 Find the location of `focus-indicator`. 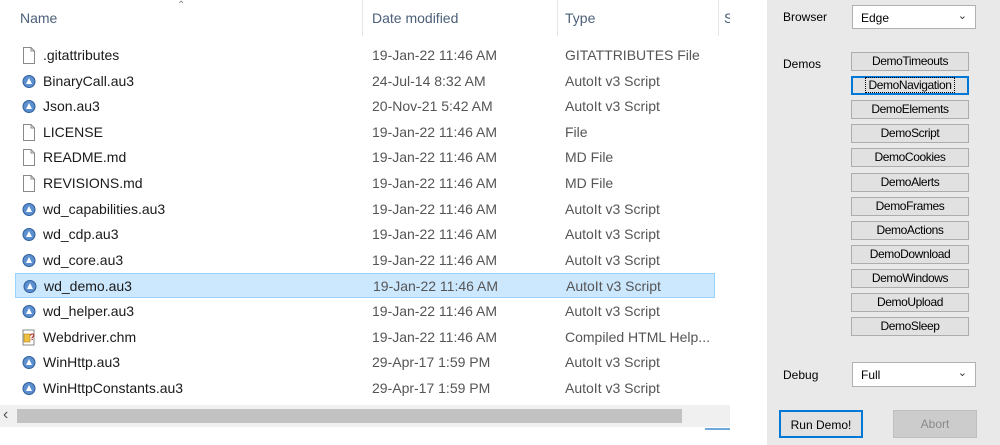

focus-indicator is located at coordinates (717, 429).